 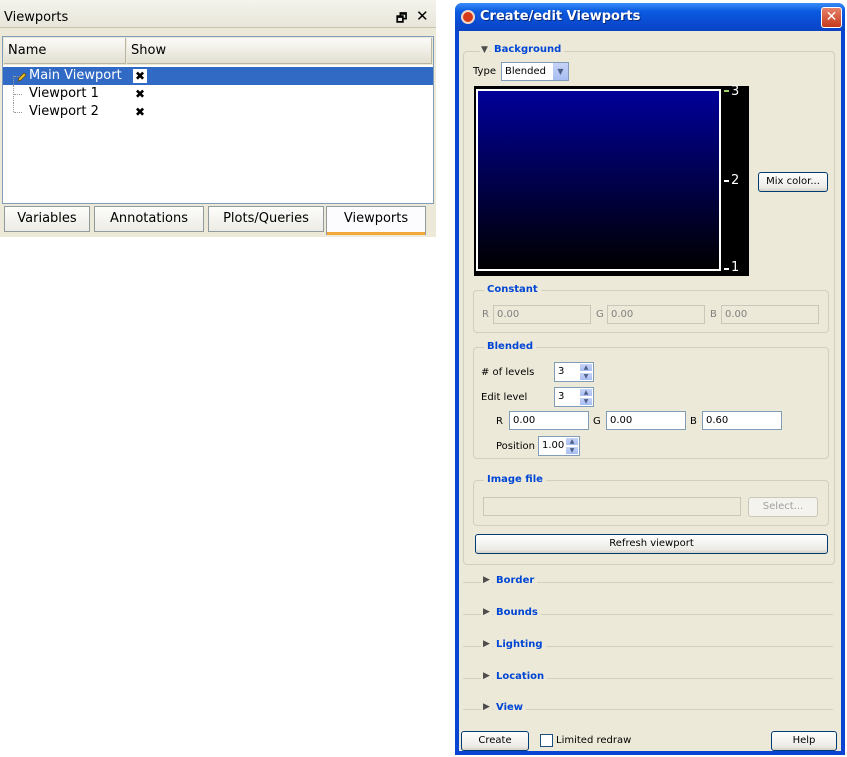 What do you see at coordinates (519, 644) in the screenshot?
I see `section-label: Lighting` at bounding box center [519, 644].